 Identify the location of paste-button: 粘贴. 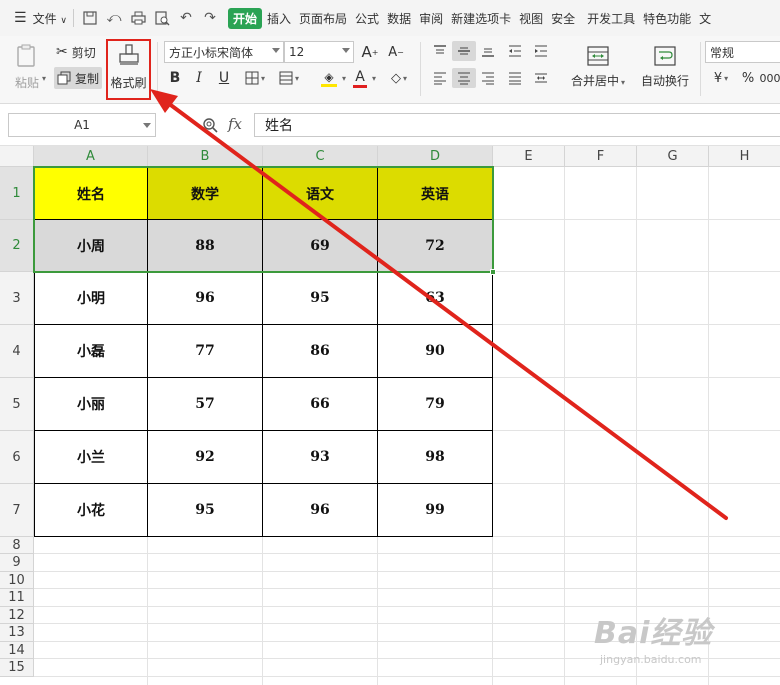
(27, 67).